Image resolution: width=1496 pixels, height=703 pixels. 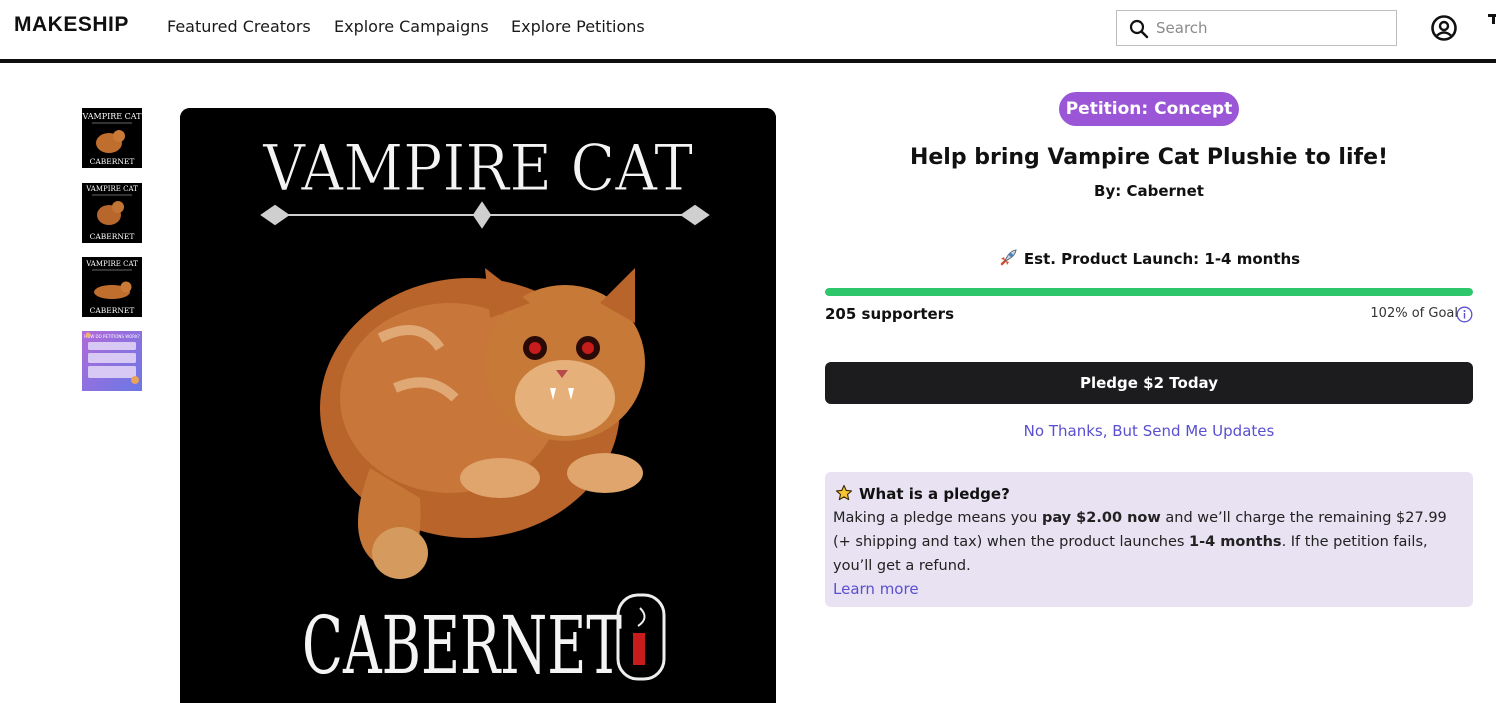 I want to click on search-icon, so click(x=1139, y=29).